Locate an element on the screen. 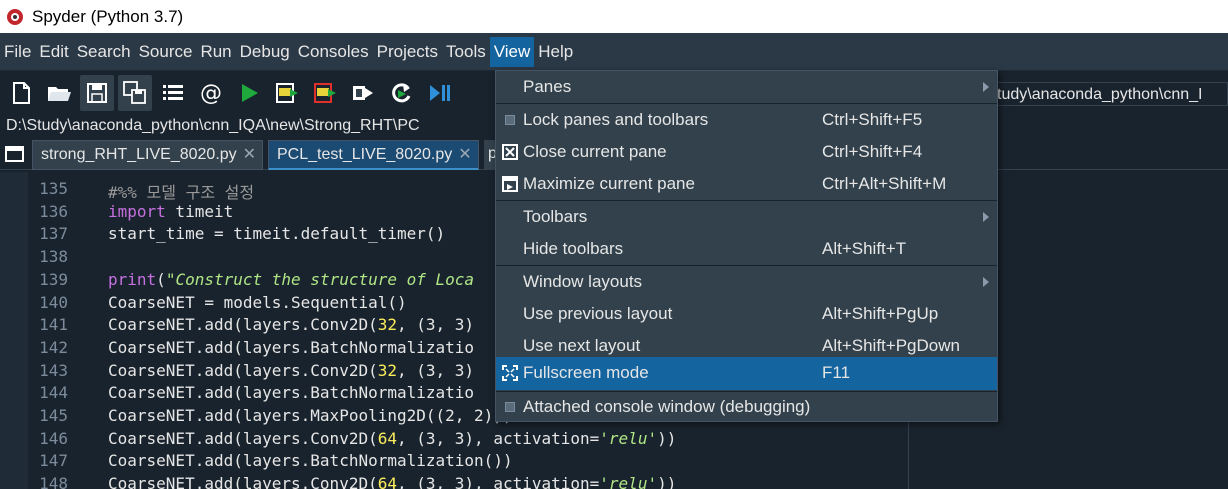 The width and height of the screenshot is (1228, 489). tab-strong-rht: strong_RHT_LIVE_8020.py ✕ is located at coordinates (148, 155).